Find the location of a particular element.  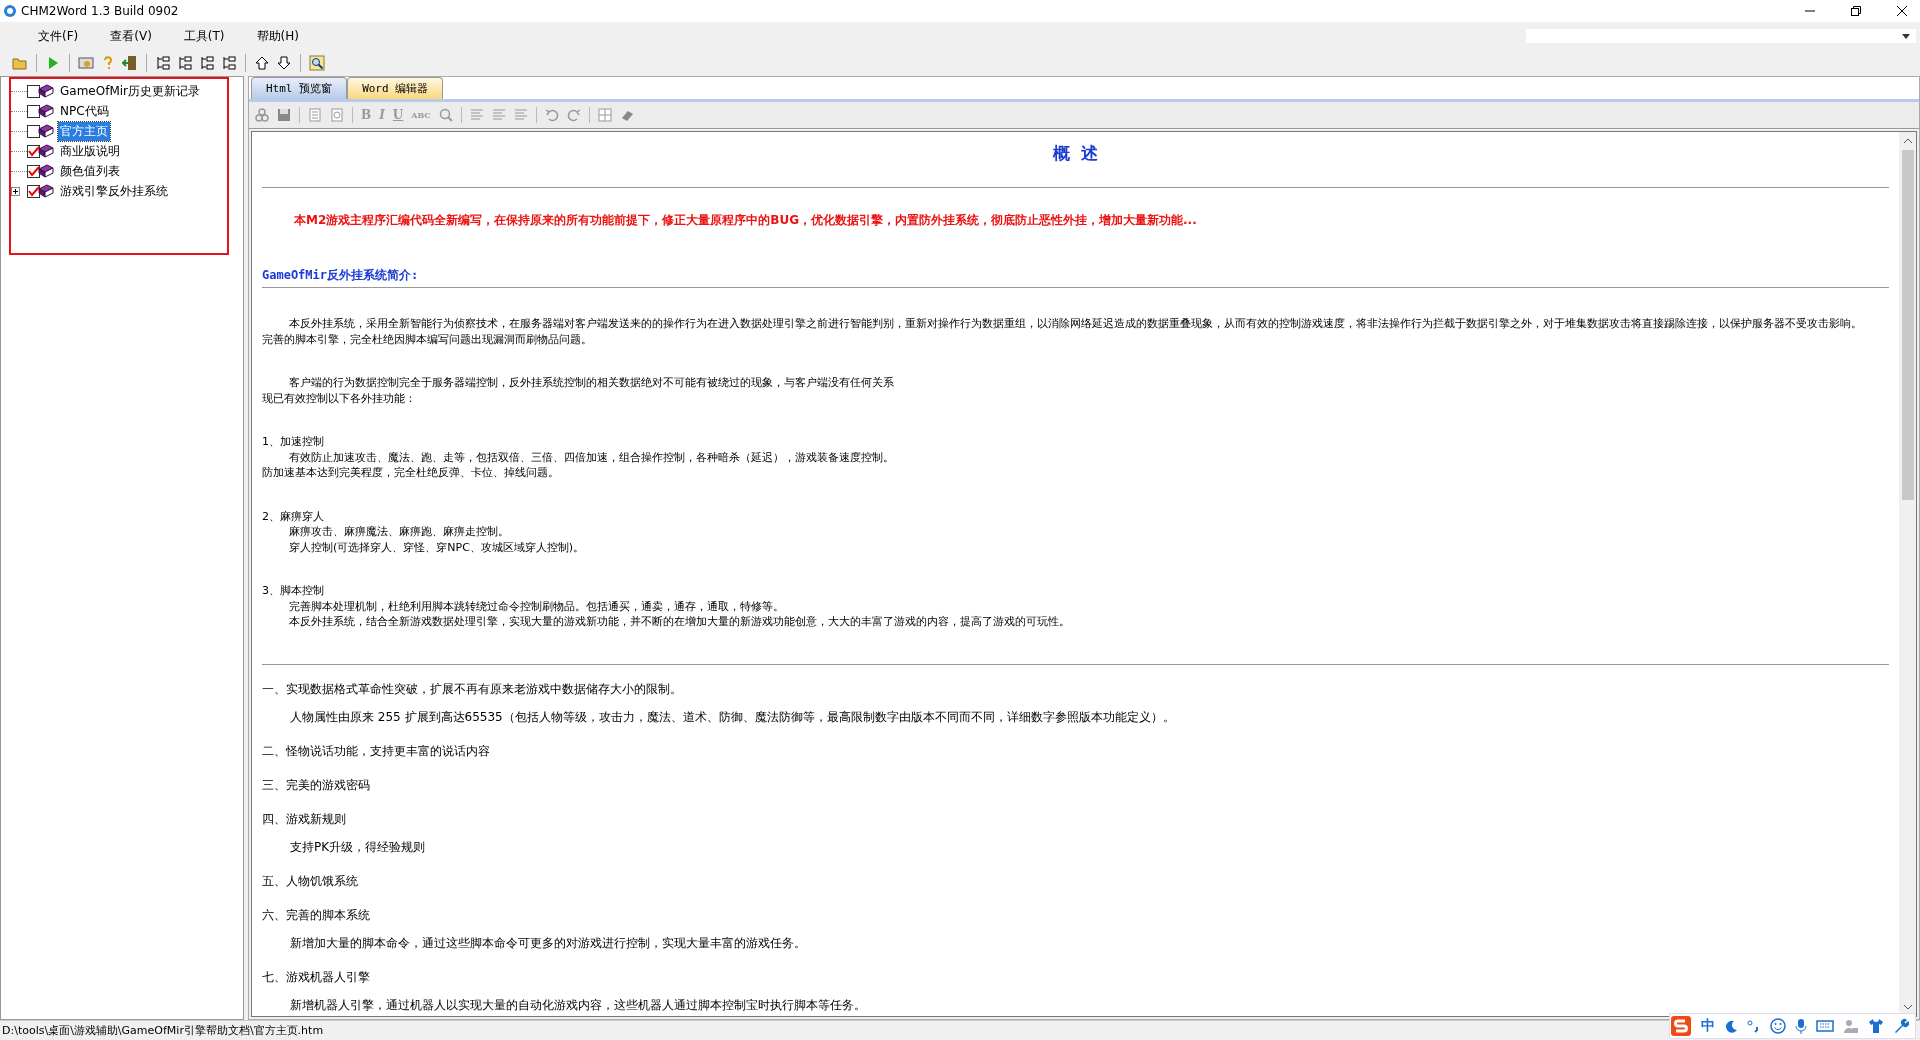

paragraph: 有效防止加速攻击、魔法、跑、走等，包括双倍、三倍、四倍加速，组合操作控制，各种暗杀（延迟），游戏装备速度控制。 is located at coordinates (591, 457).